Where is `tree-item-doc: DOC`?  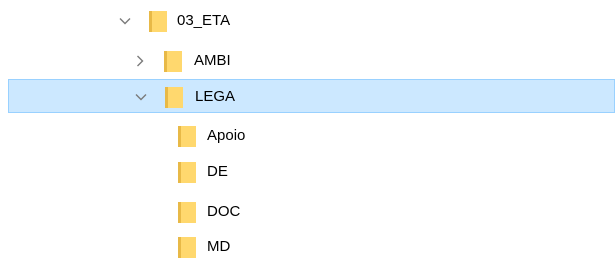
tree-item-doc: DOC is located at coordinates (307, 212).